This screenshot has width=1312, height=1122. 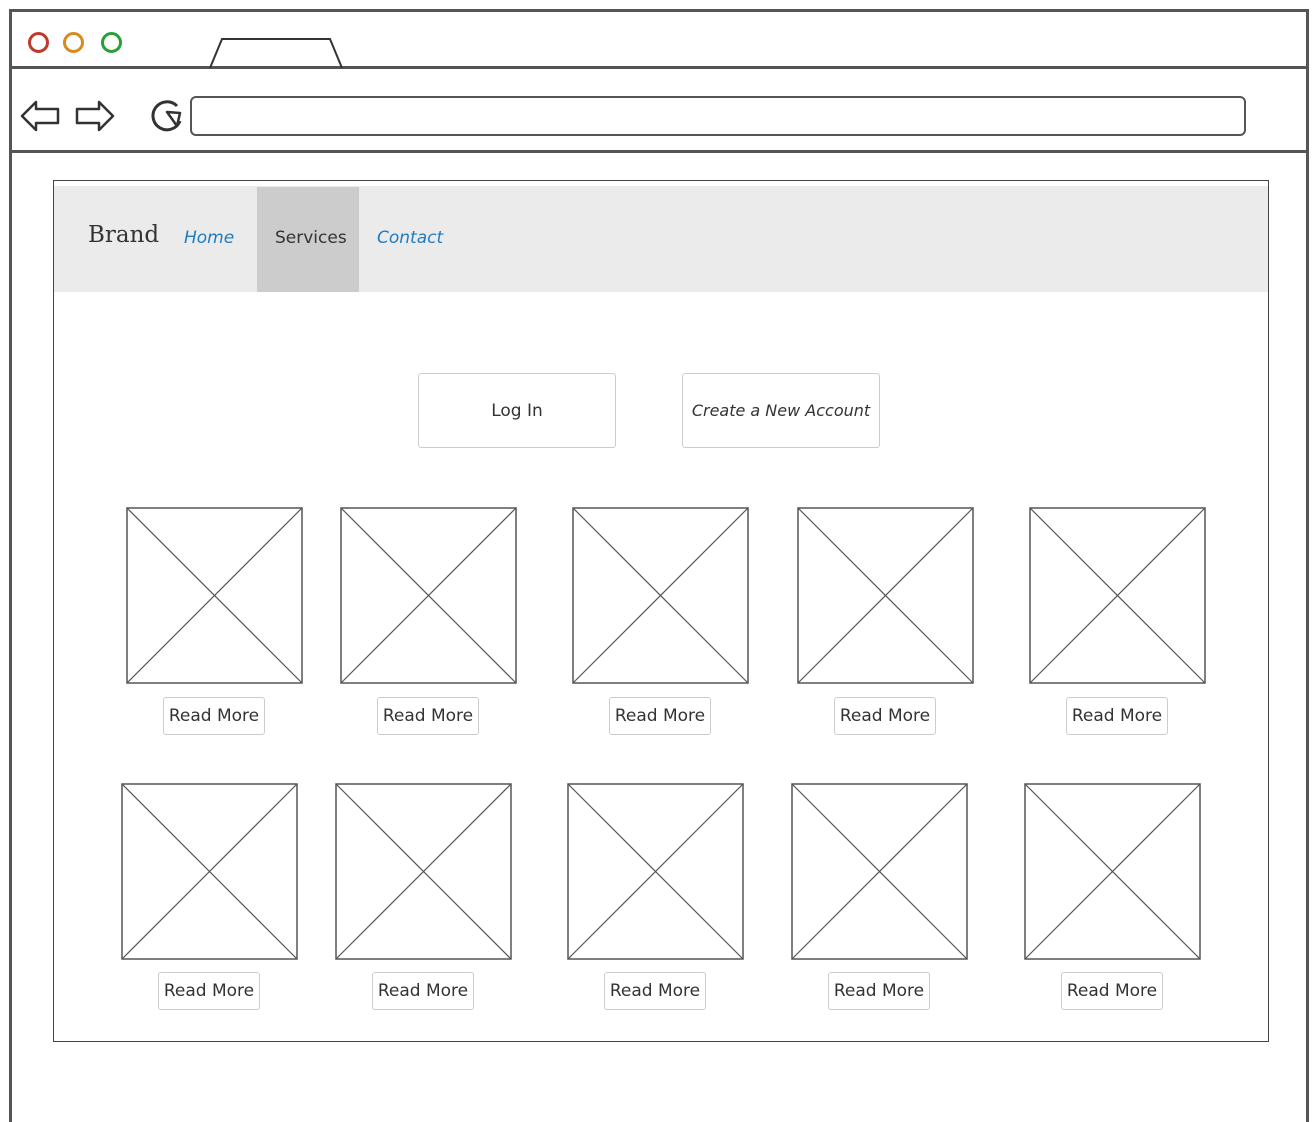 What do you see at coordinates (718, 116) in the screenshot?
I see `url-input` at bounding box center [718, 116].